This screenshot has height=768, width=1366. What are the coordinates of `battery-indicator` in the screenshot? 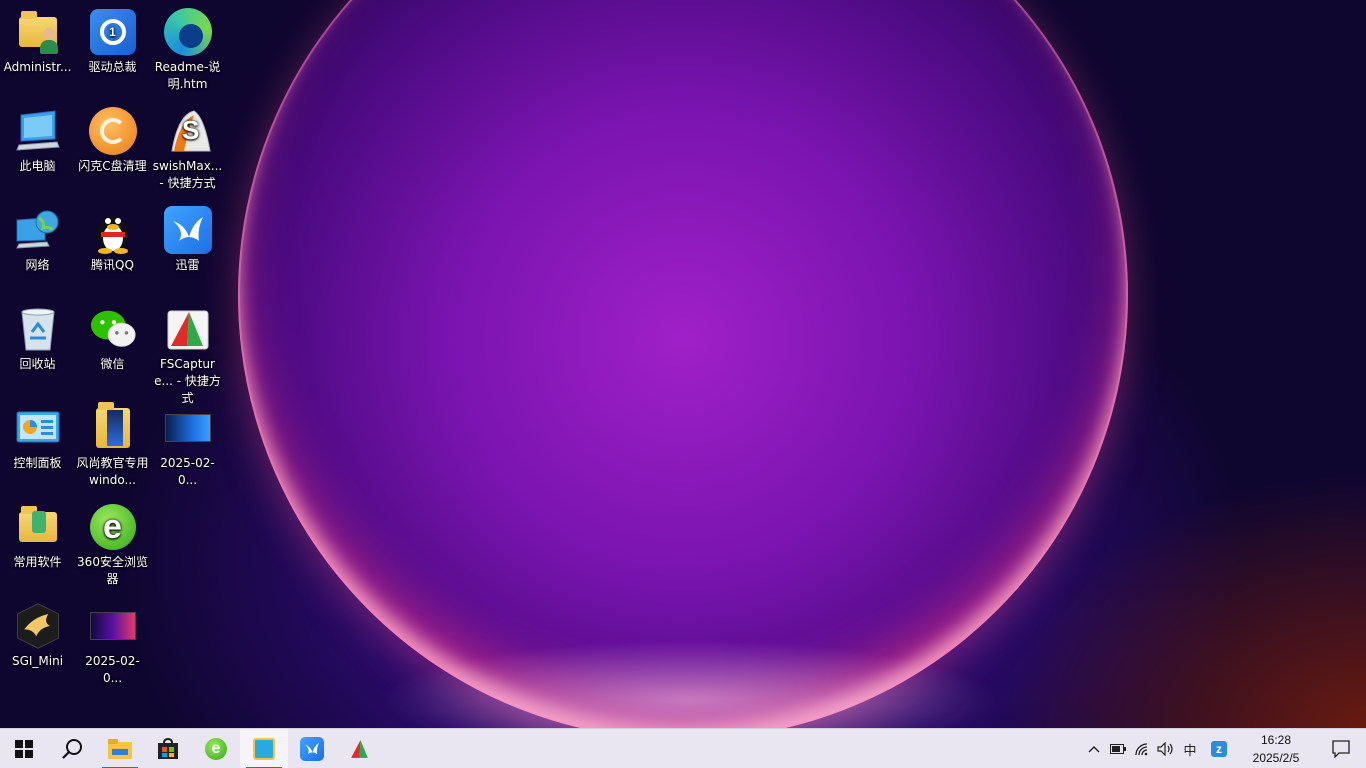 It's located at (1118, 748).